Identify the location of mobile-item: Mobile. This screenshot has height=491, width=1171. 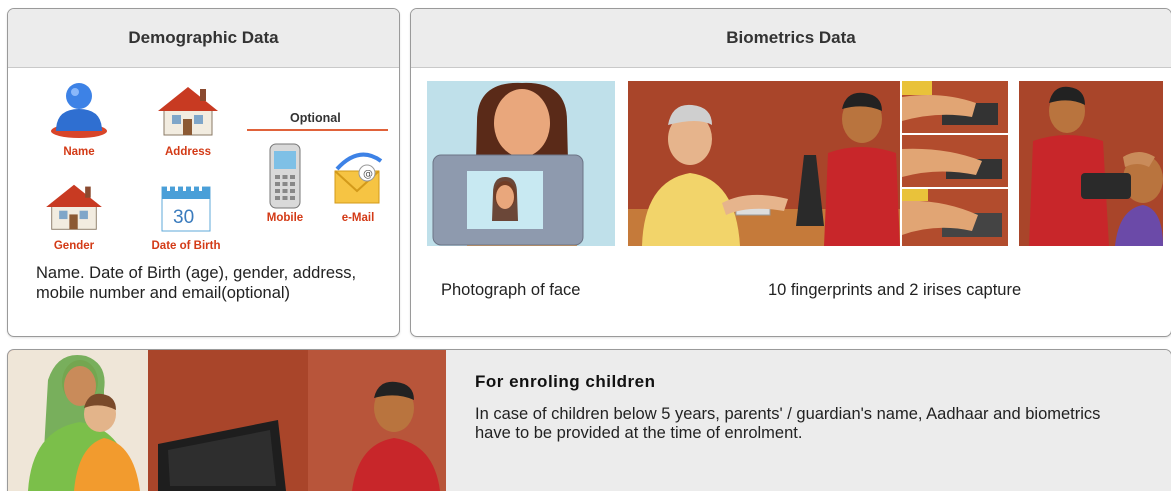
(285, 183).